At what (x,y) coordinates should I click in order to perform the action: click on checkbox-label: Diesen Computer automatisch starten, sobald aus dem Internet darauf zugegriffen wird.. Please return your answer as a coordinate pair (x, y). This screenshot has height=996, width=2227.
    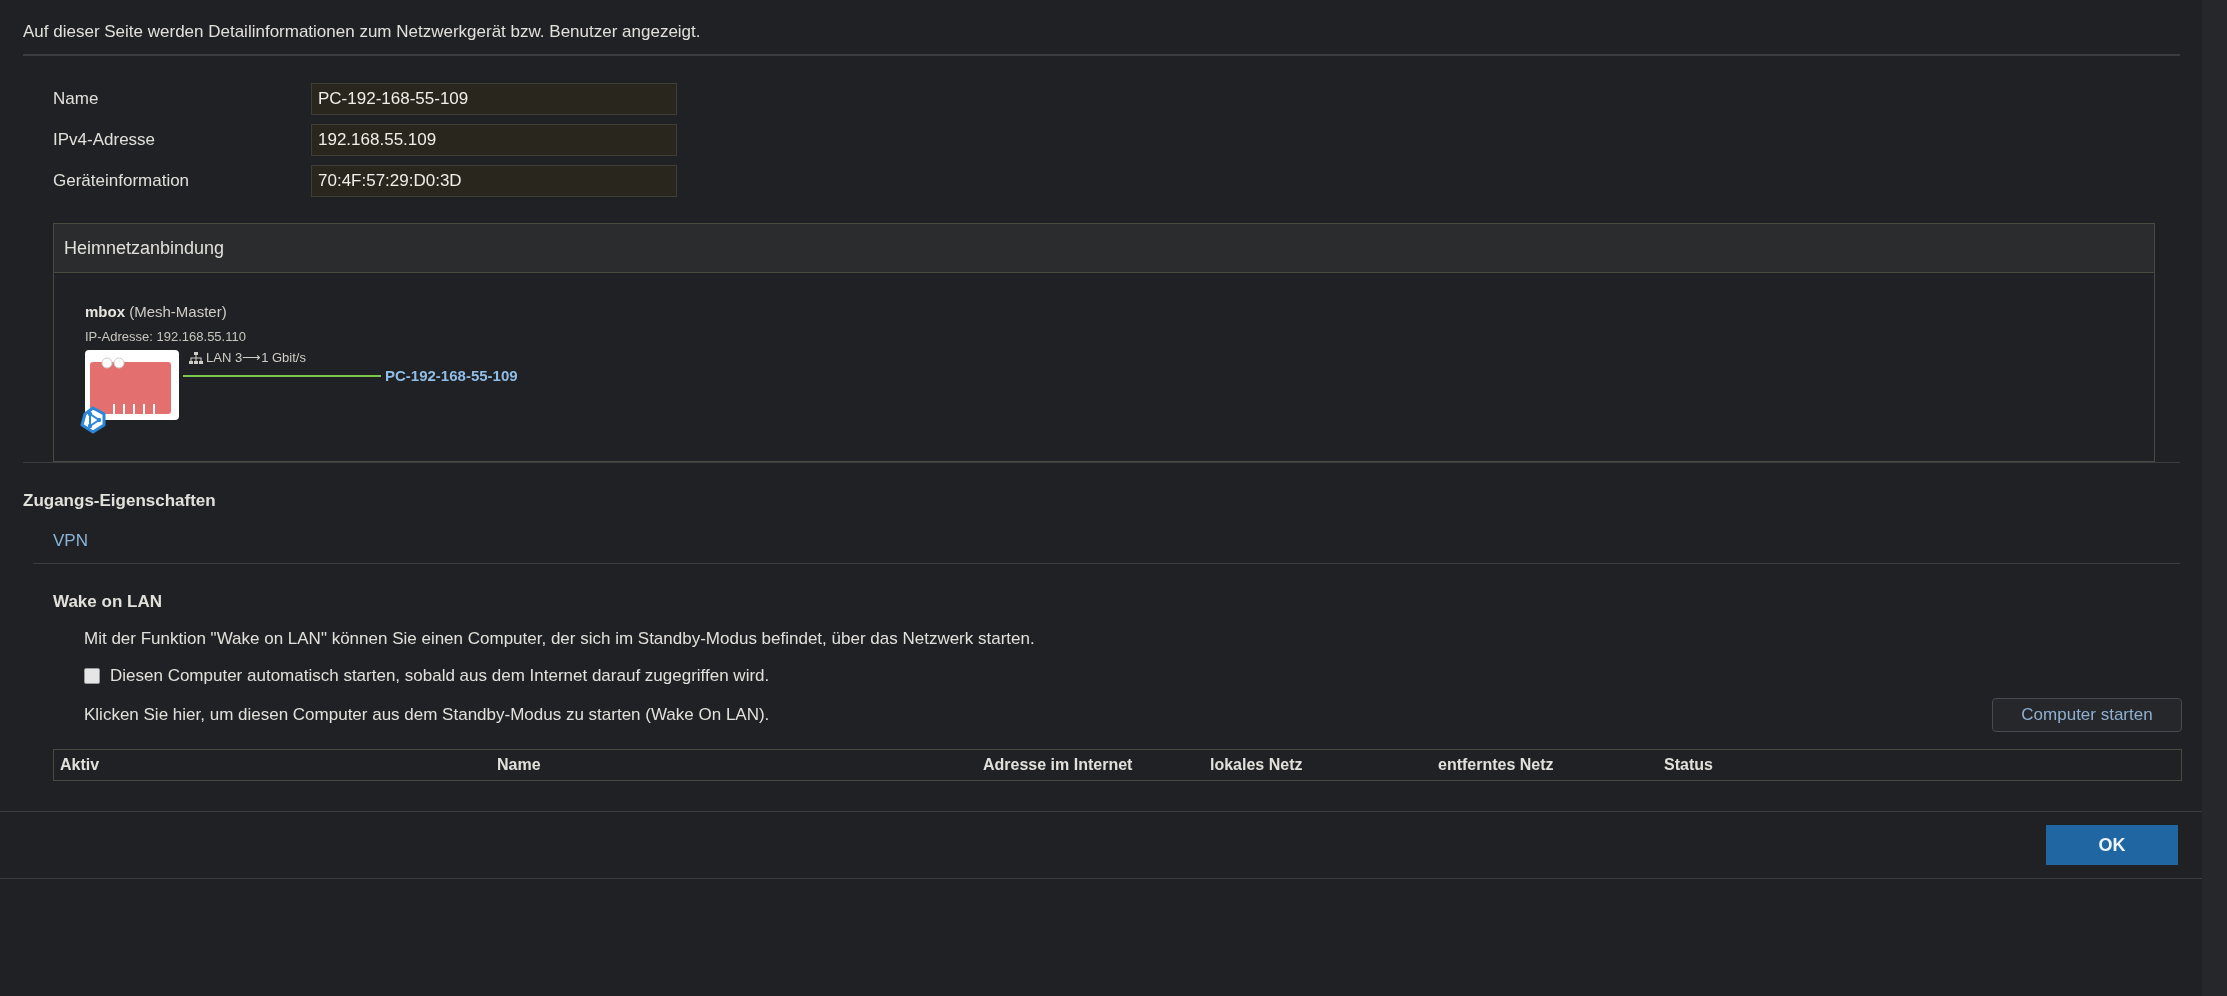
    Looking at the image, I should click on (440, 676).